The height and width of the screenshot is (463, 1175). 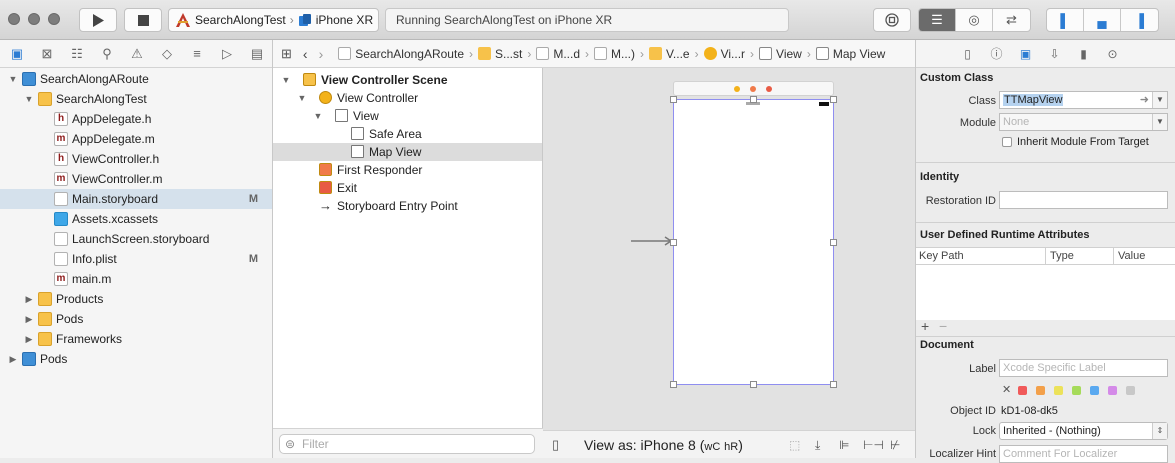 What do you see at coordinates (167, 54) in the screenshot?
I see `test-navigator-icon: ◇` at bounding box center [167, 54].